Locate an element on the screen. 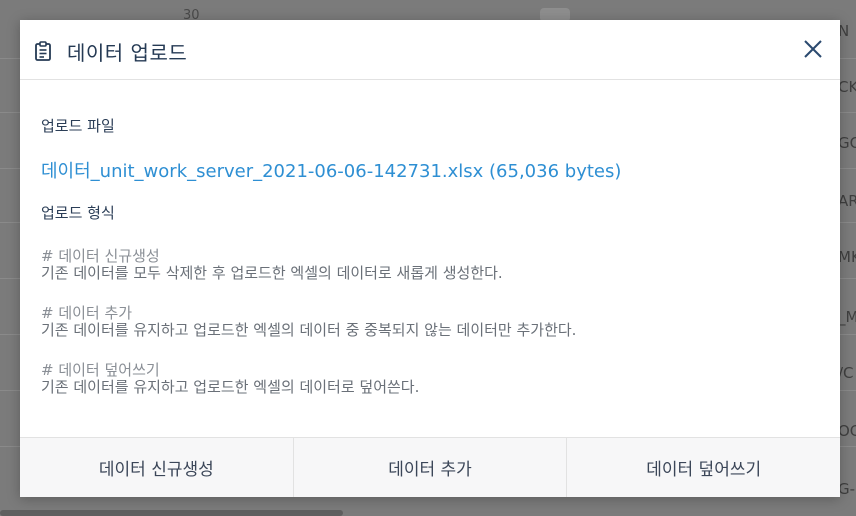 The height and width of the screenshot is (516, 856). add-data-button: 데이터 추가 is located at coordinates (430, 467).